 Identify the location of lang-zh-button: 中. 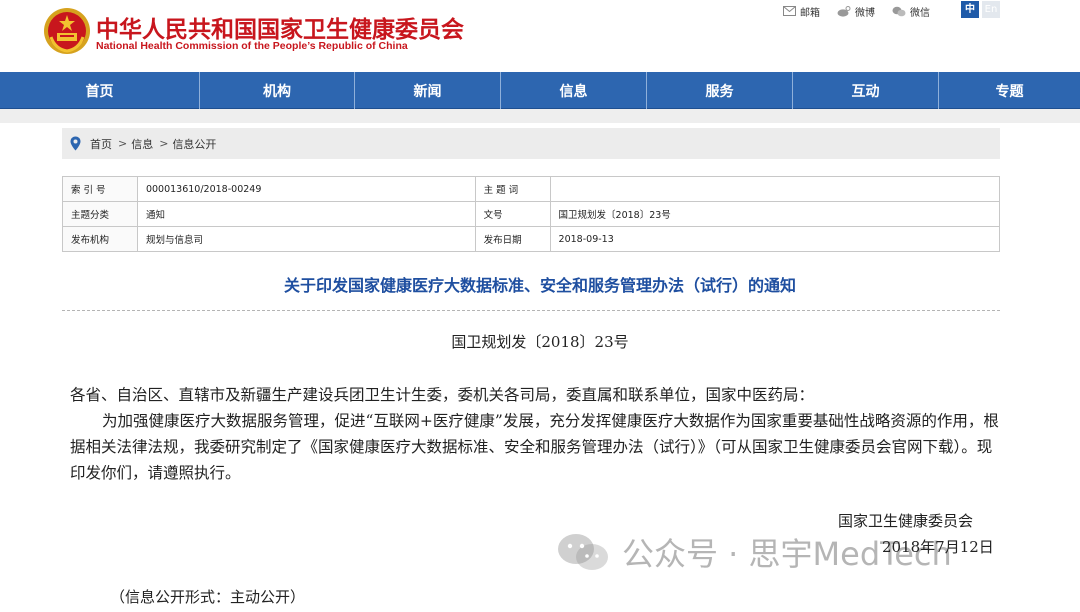
(970, 9).